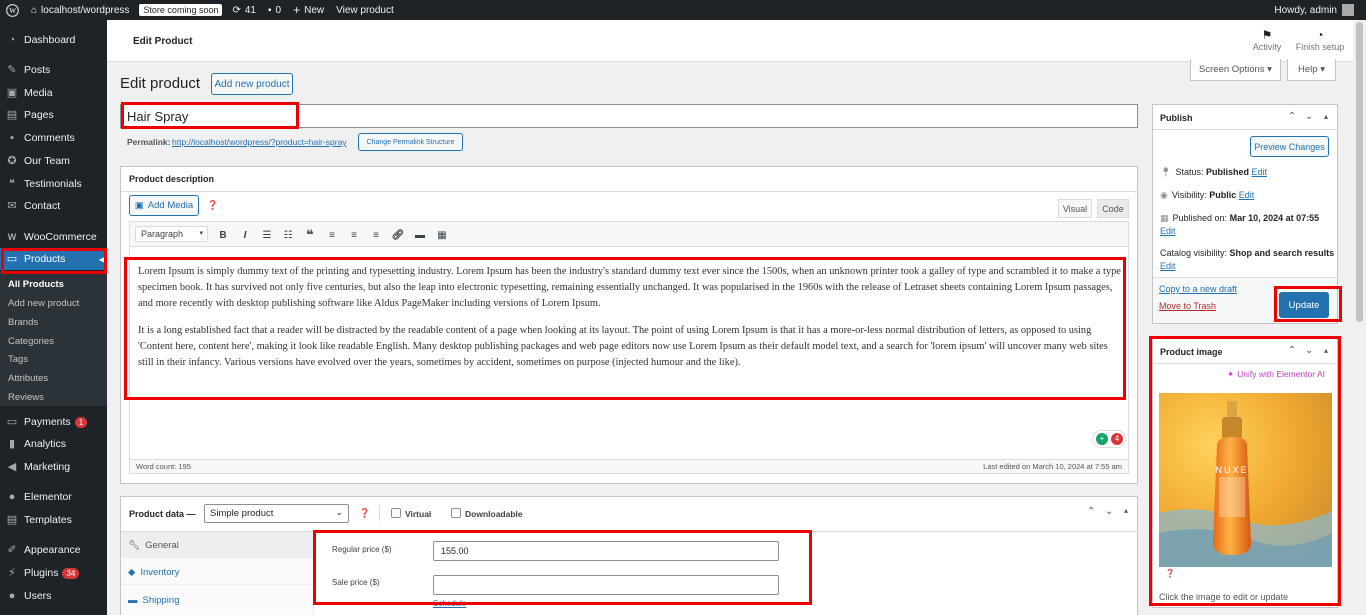 This screenshot has width=1366, height=615. Describe the element at coordinates (217, 545) in the screenshot. I see `tab-general: 🔧︎ General` at that location.